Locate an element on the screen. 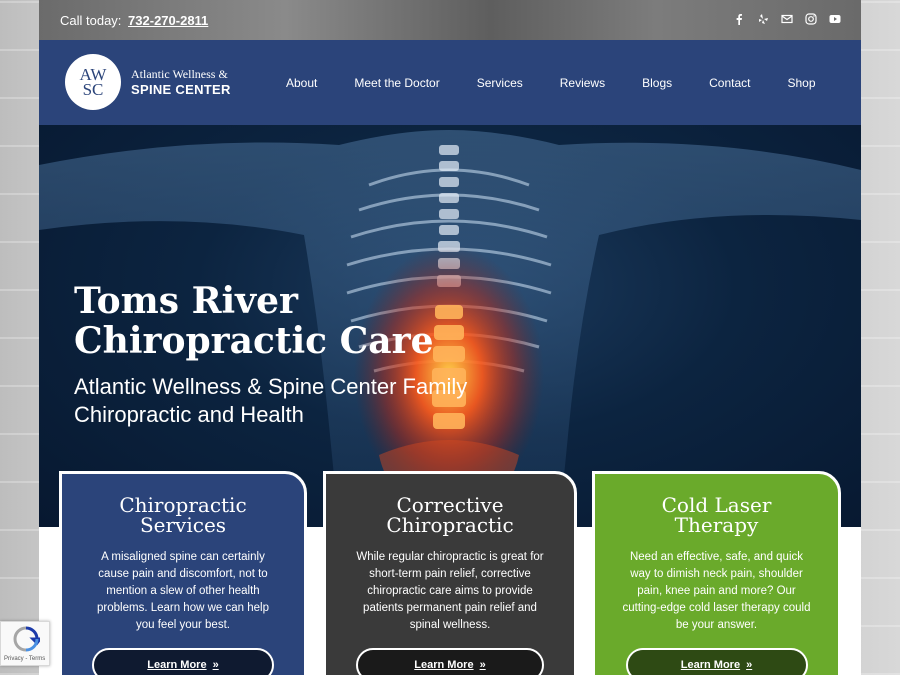  recaptcha-badge: Privacy - Terms is located at coordinates (25, 643).